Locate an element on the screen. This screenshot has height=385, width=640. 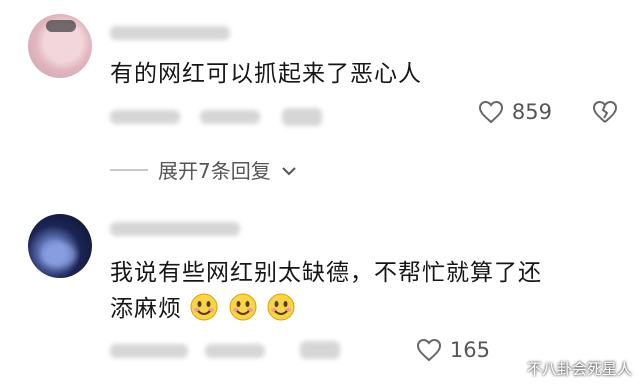
comment-text-line-2: 添麻烦 is located at coordinates (203, 309).